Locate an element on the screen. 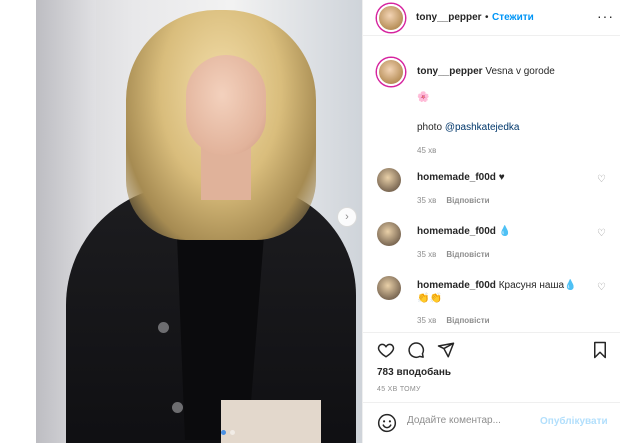 This screenshot has width=620, height=443. publish-comment-button: Опублікувати is located at coordinates (574, 421).